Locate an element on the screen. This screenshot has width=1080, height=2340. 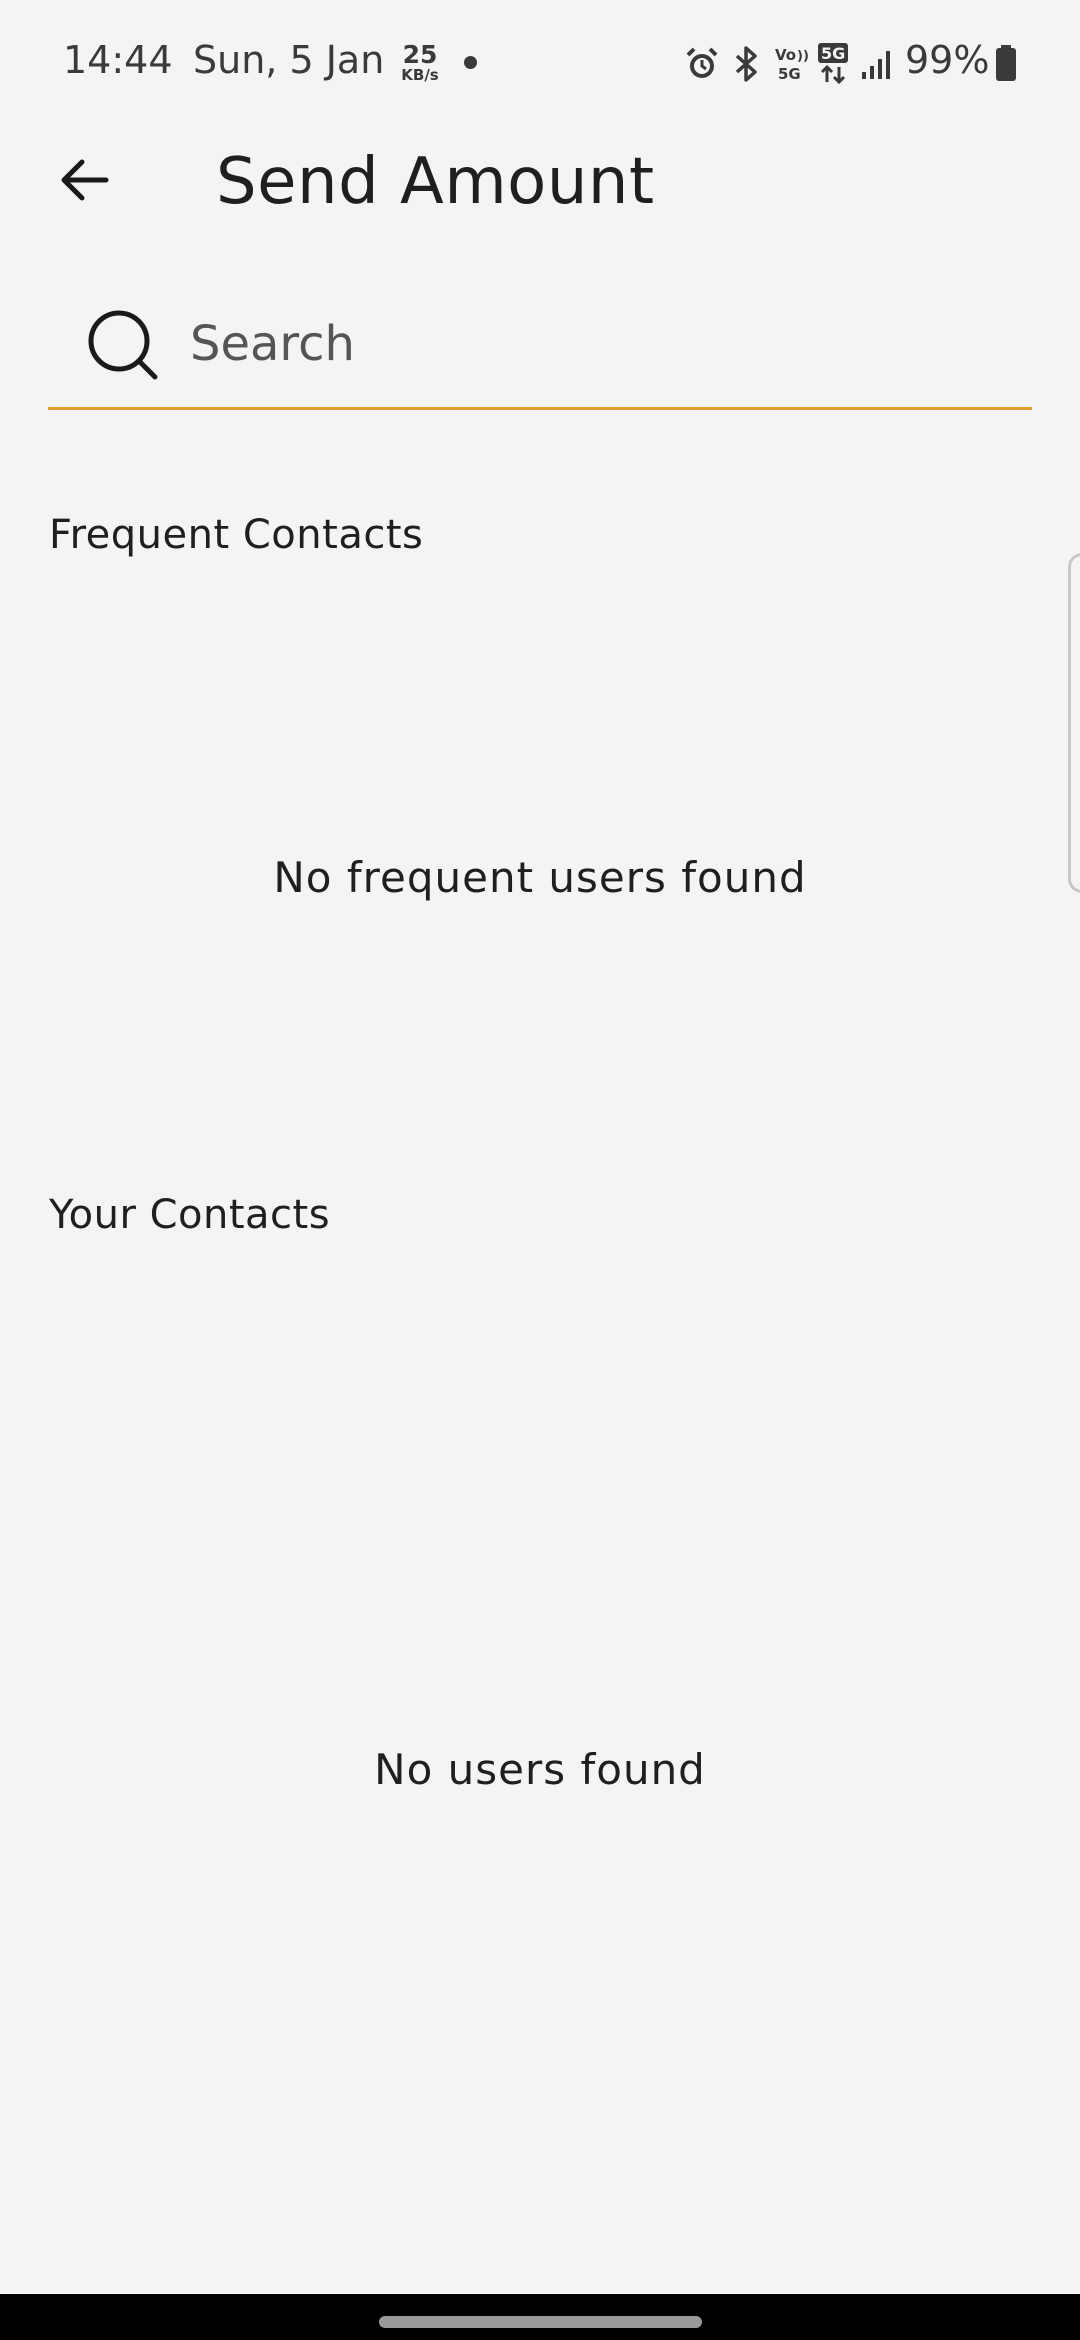
network-speed: 25 KB/s is located at coordinates (420, 62).